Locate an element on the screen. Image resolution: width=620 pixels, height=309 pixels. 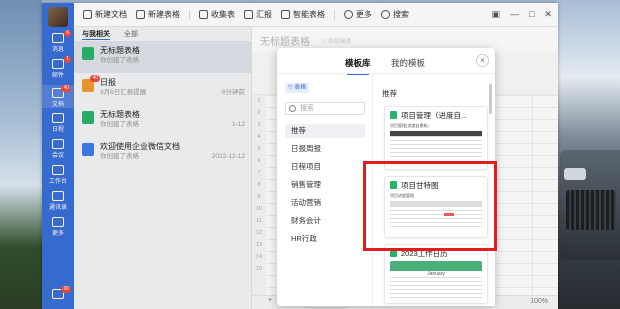
car-grill is located at coordinates (591, 210).